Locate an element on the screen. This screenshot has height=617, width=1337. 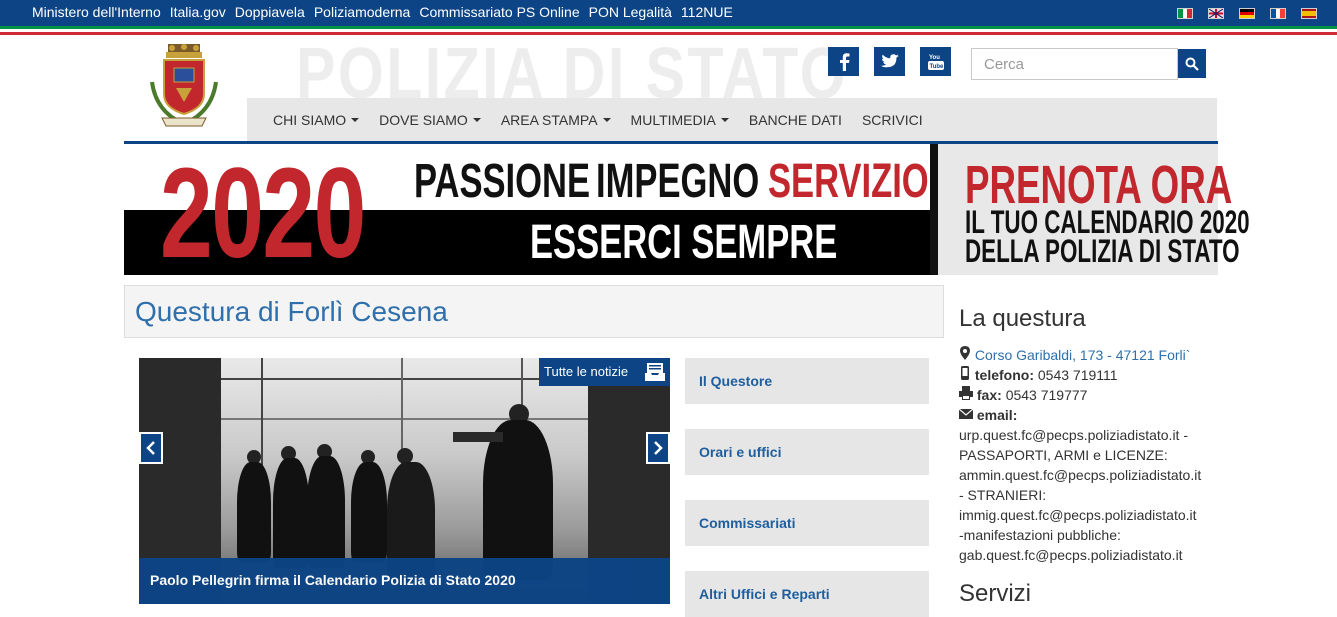
nav-label: SCRIVICI is located at coordinates (892, 120).